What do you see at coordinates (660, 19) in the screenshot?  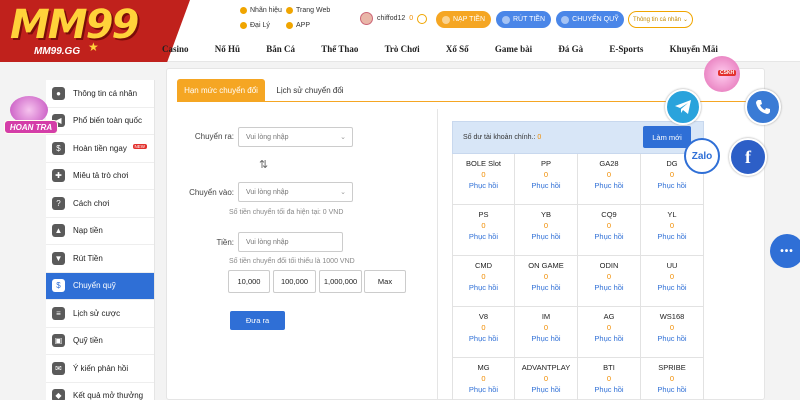 I see `profile-dropdown: Thông tin cá nhân ⌄` at bounding box center [660, 19].